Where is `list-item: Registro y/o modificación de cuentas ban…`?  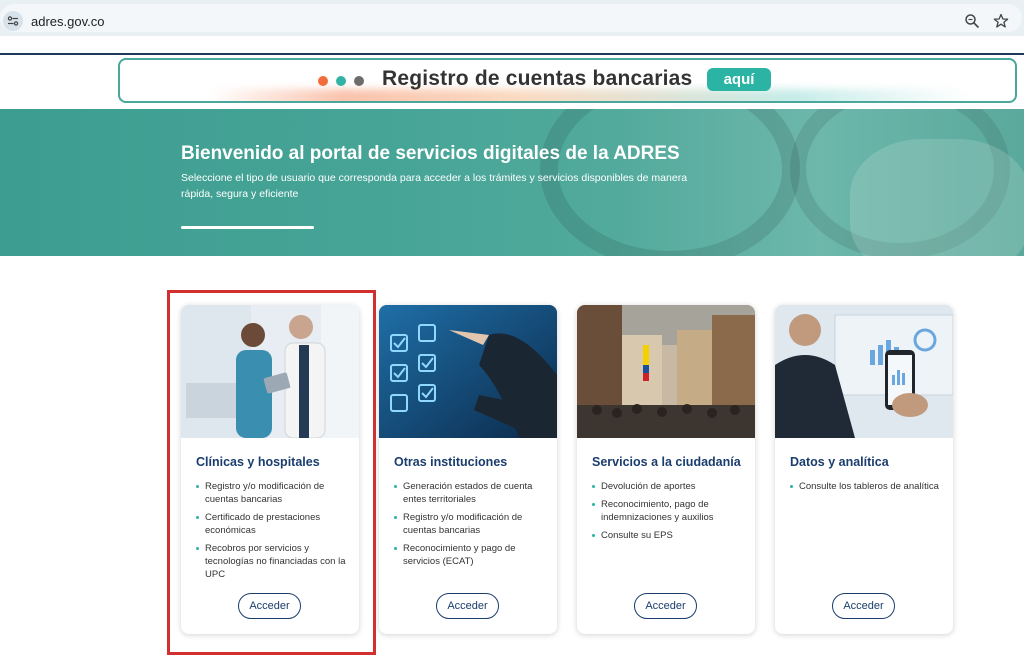 list-item: Registro y/o modificación de cuentas ban… is located at coordinates (471, 524).